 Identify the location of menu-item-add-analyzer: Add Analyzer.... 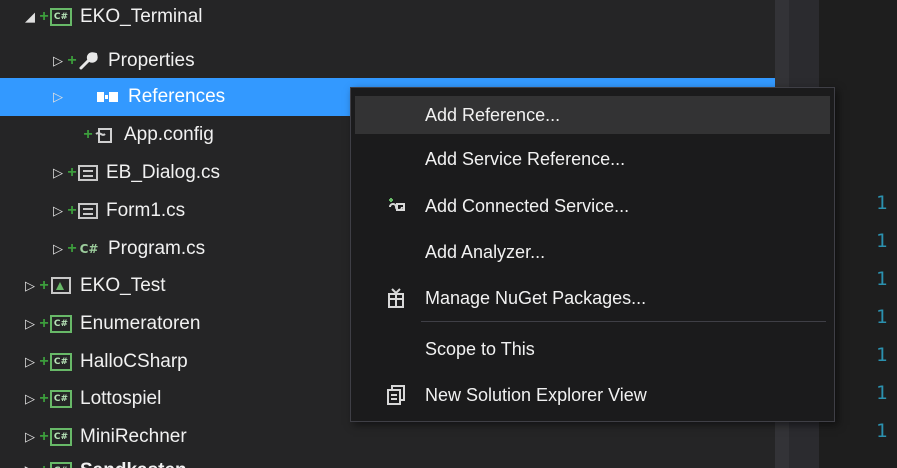
(592, 252).